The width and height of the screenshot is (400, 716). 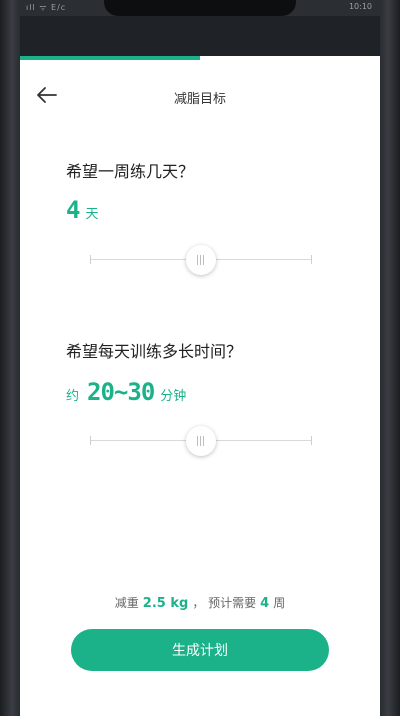 What do you see at coordinates (200, 36) in the screenshot?
I see `top-dark-band` at bounding box center [200, 36].